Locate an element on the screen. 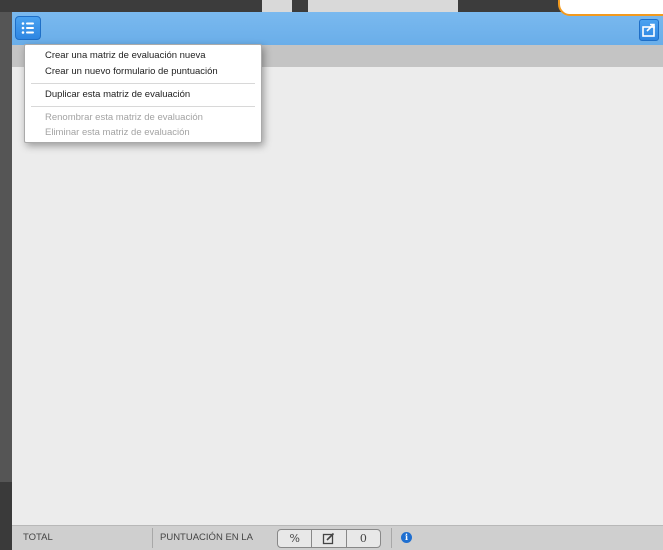 This screenshot has width=663, height=550. callout-bubble is located at coordinates (610, 8).